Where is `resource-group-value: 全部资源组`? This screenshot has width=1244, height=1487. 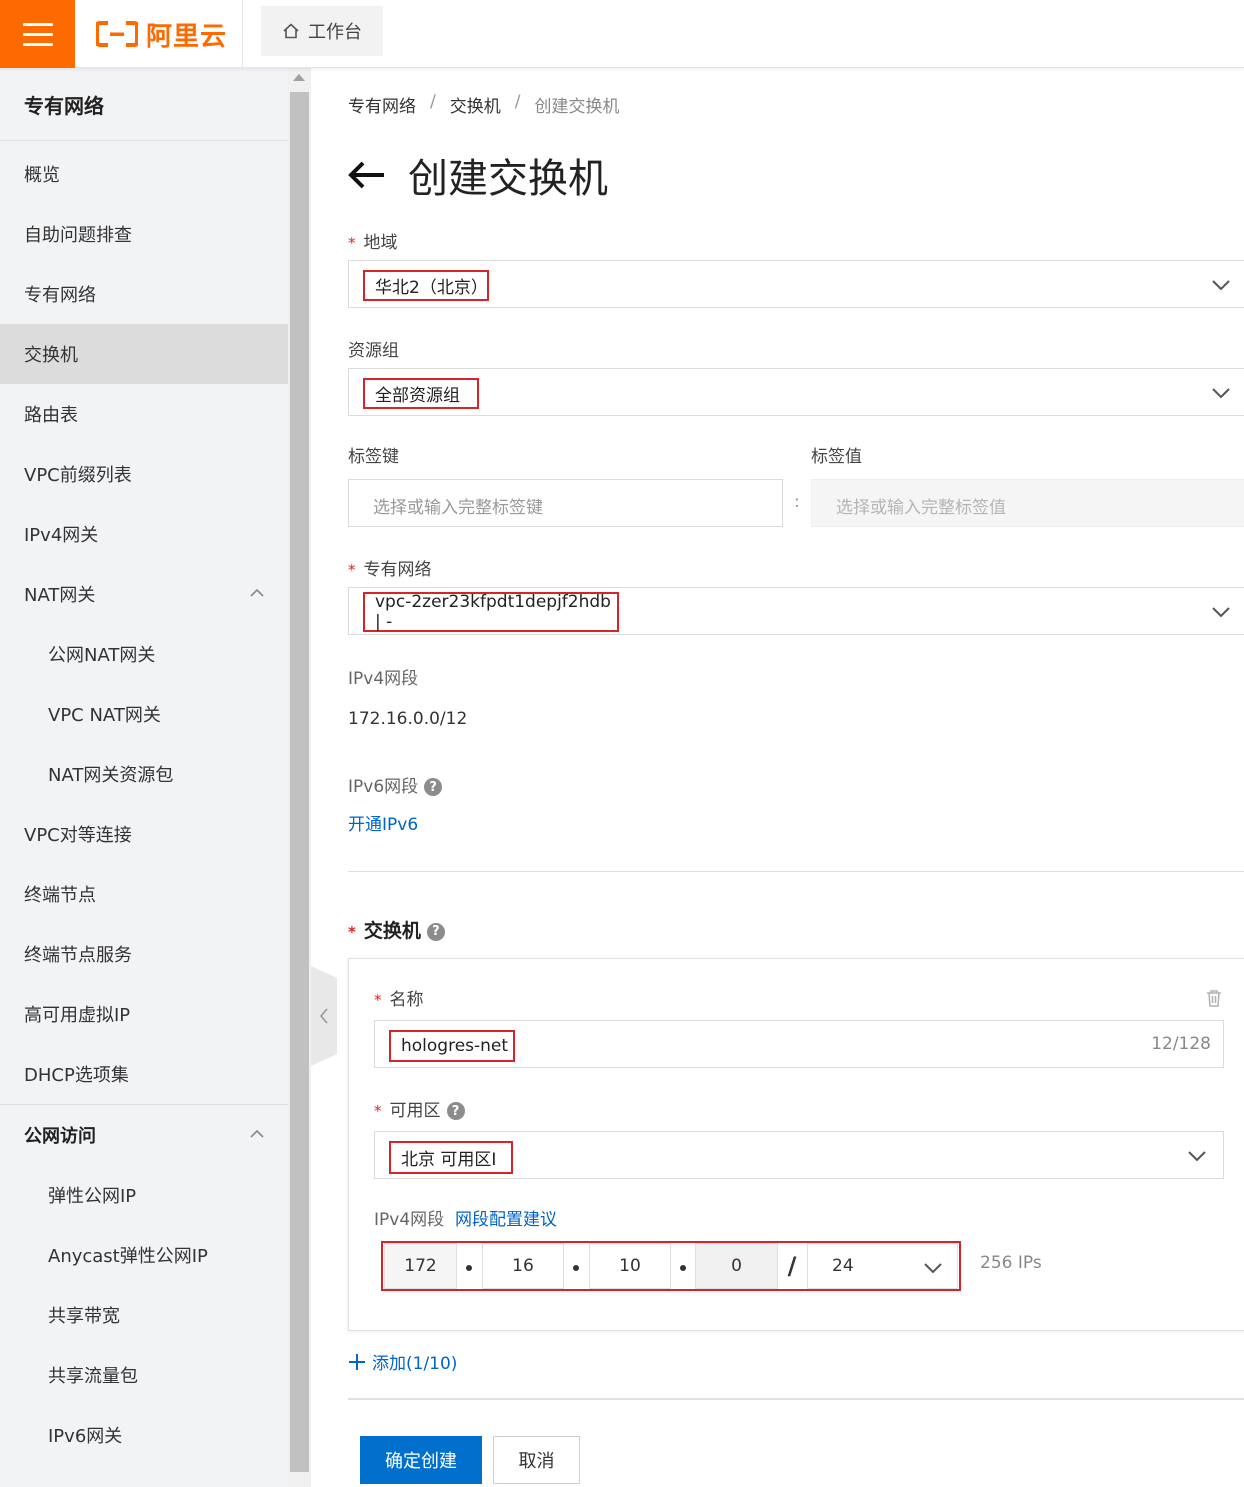
resource-group-value: 全部资源组 is located at coordinates (421, 393).